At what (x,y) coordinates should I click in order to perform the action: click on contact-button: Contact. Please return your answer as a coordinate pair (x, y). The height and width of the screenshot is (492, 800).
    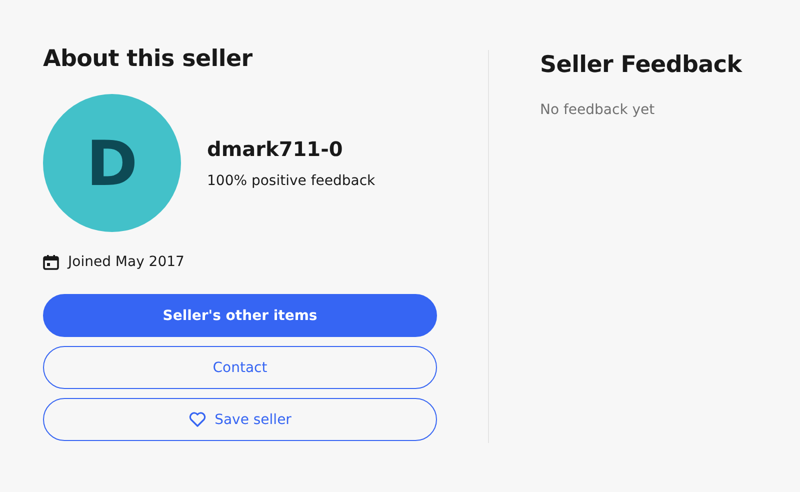
    Looking at the image, I should click on (240, 367).